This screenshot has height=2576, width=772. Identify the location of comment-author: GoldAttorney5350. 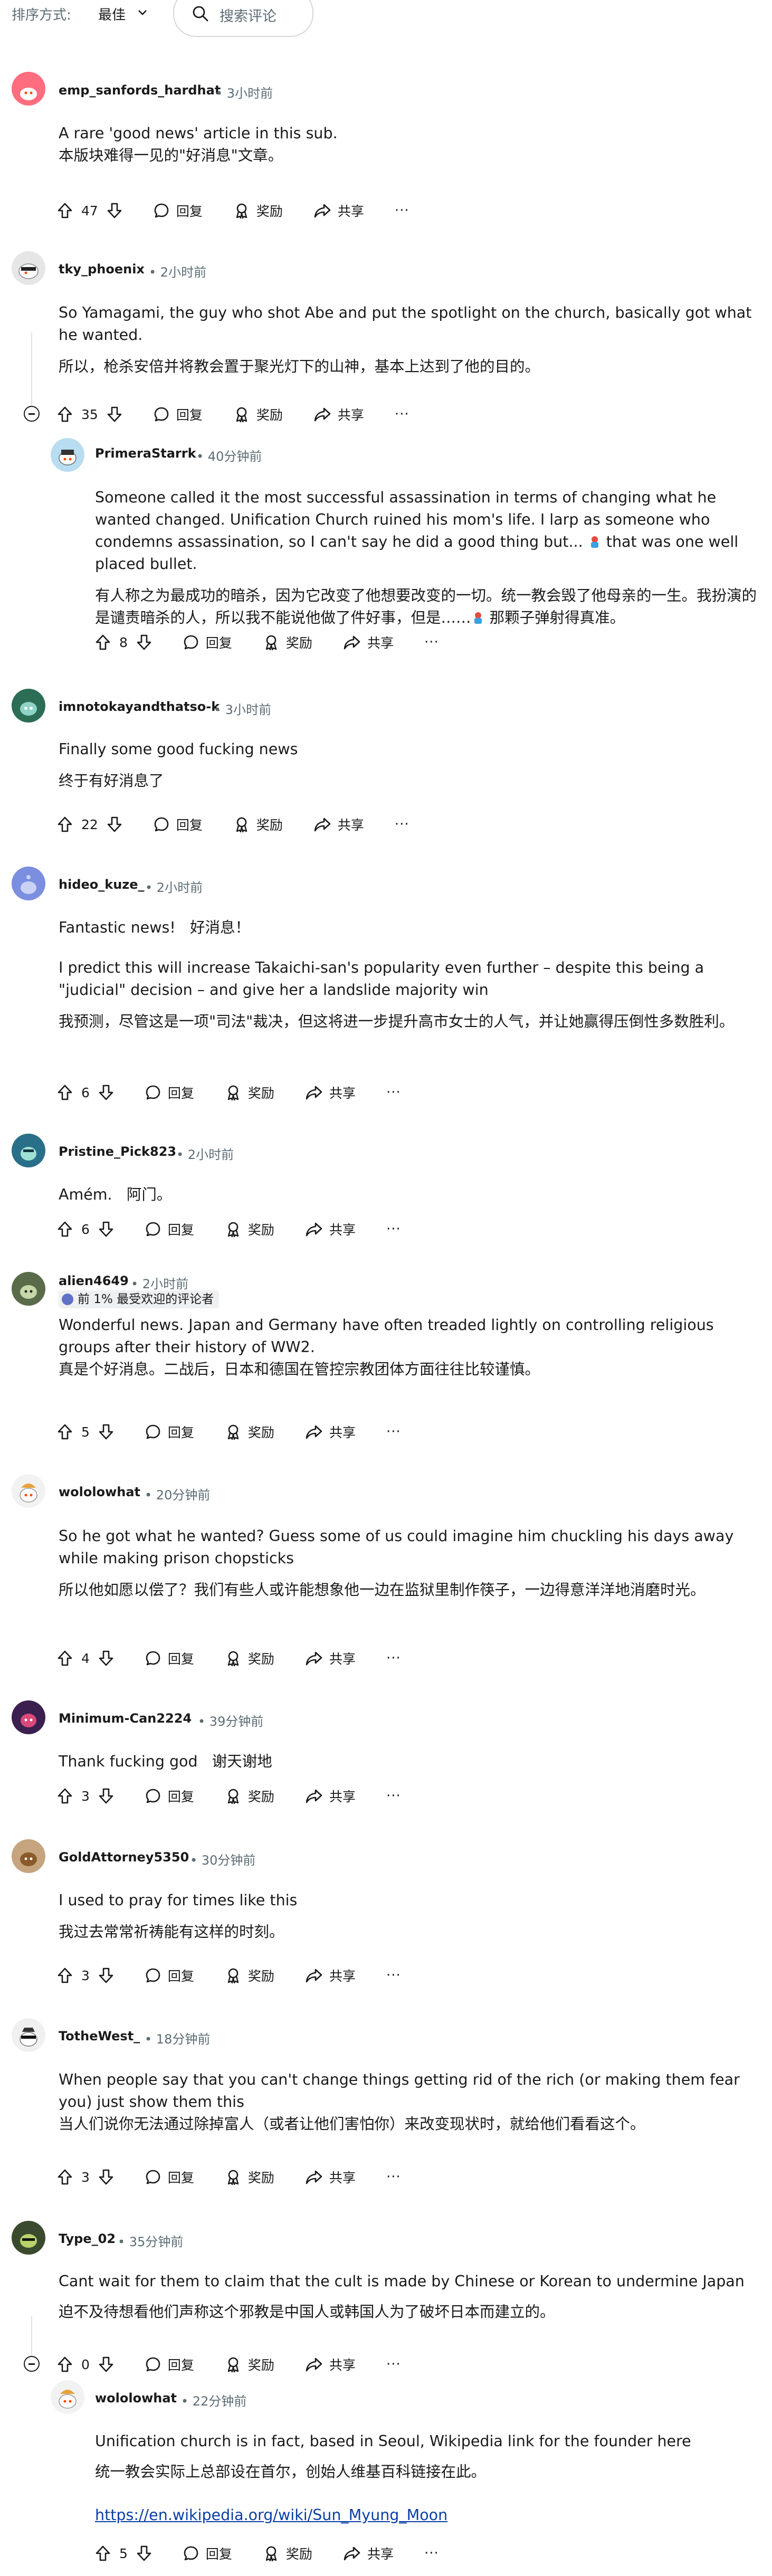
(124, 1857).